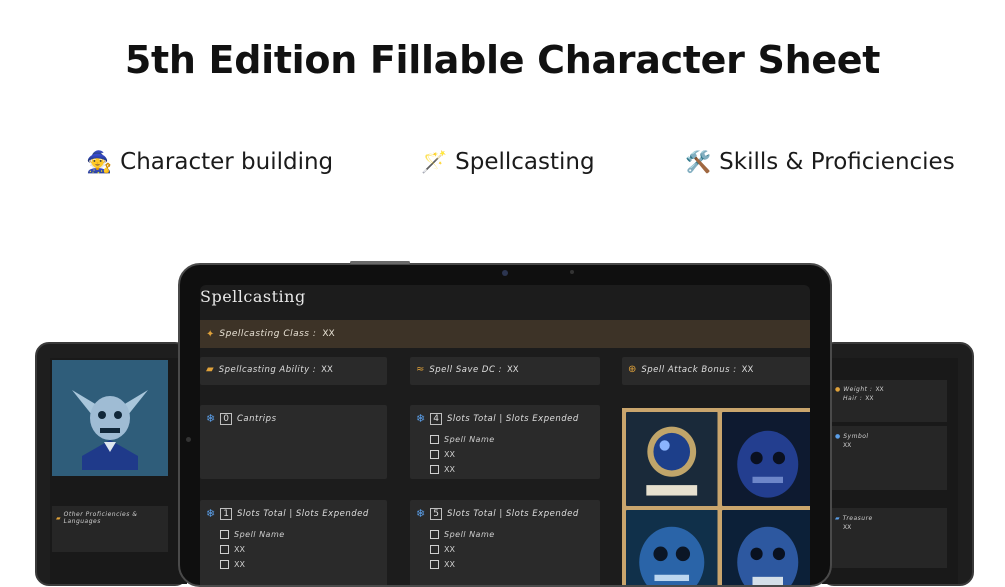 This screenshot has height=587, width=1005. Describe the element at coordinates (888, 401) in the screenshot. I see `appearance-card: ● Weight : XX Hair : XX` at that location.